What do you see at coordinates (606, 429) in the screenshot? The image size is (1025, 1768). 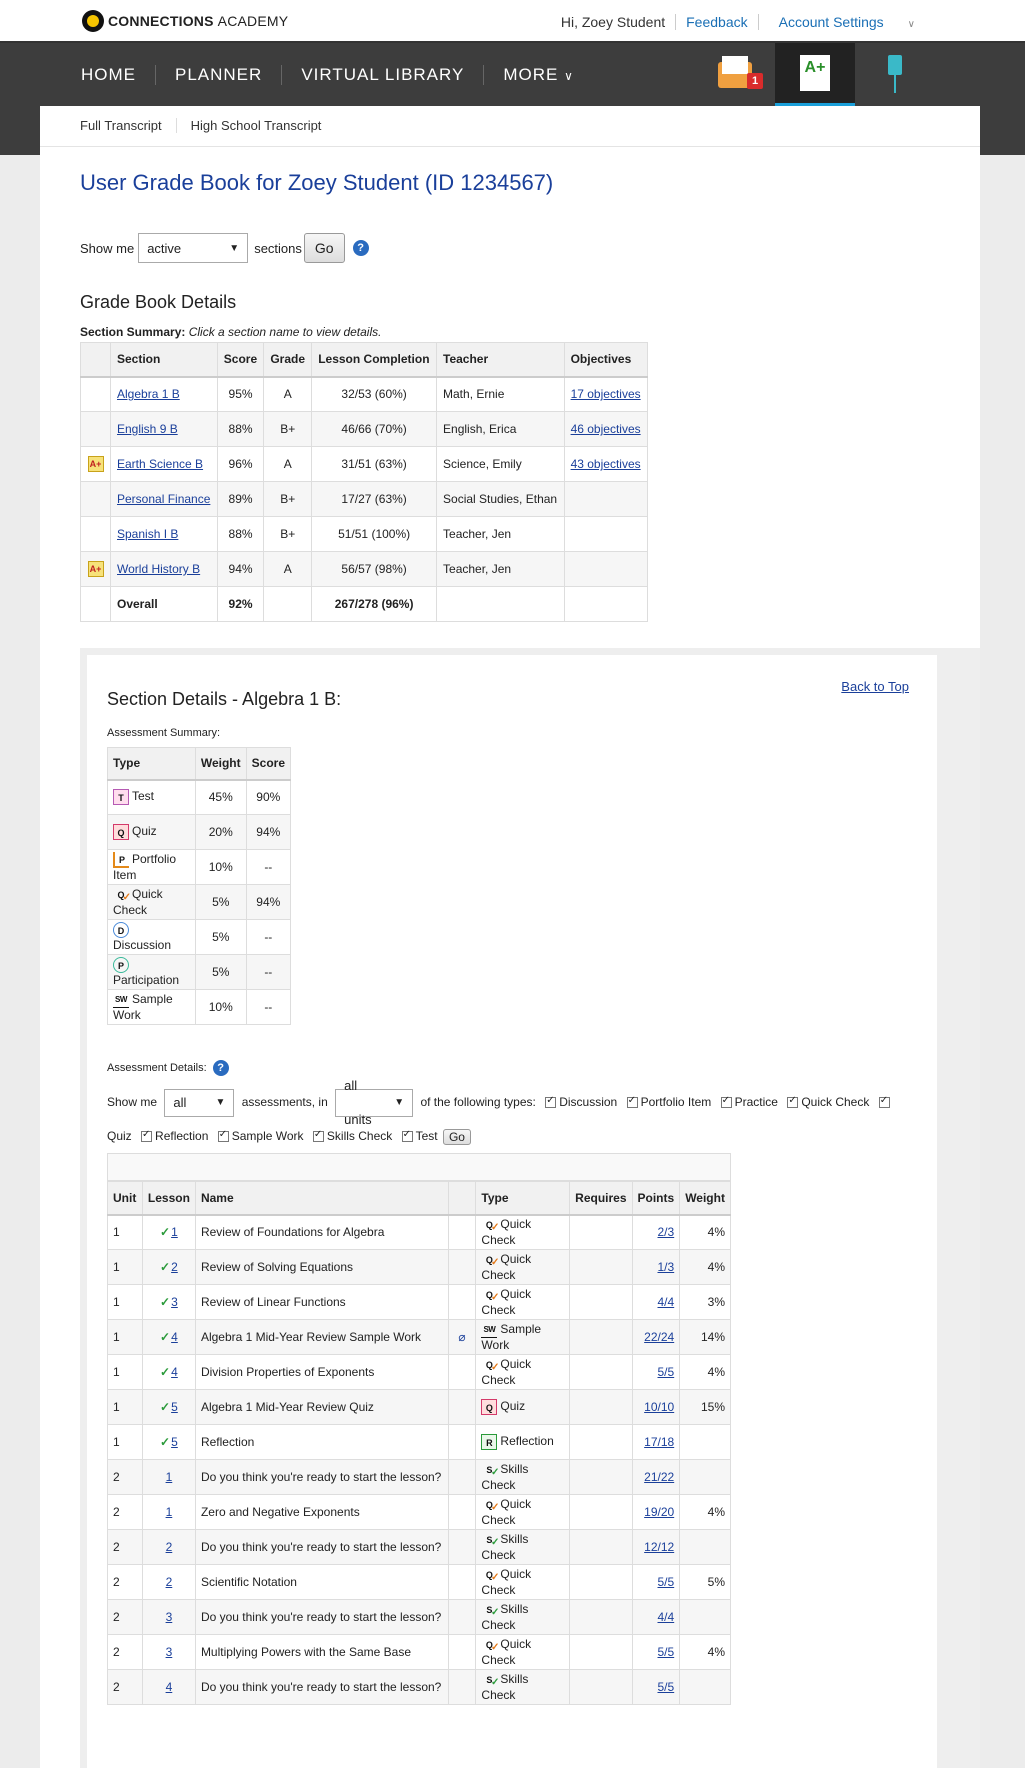 I see `objectives-link: 46 objectives` at bounding box center [606, 429].